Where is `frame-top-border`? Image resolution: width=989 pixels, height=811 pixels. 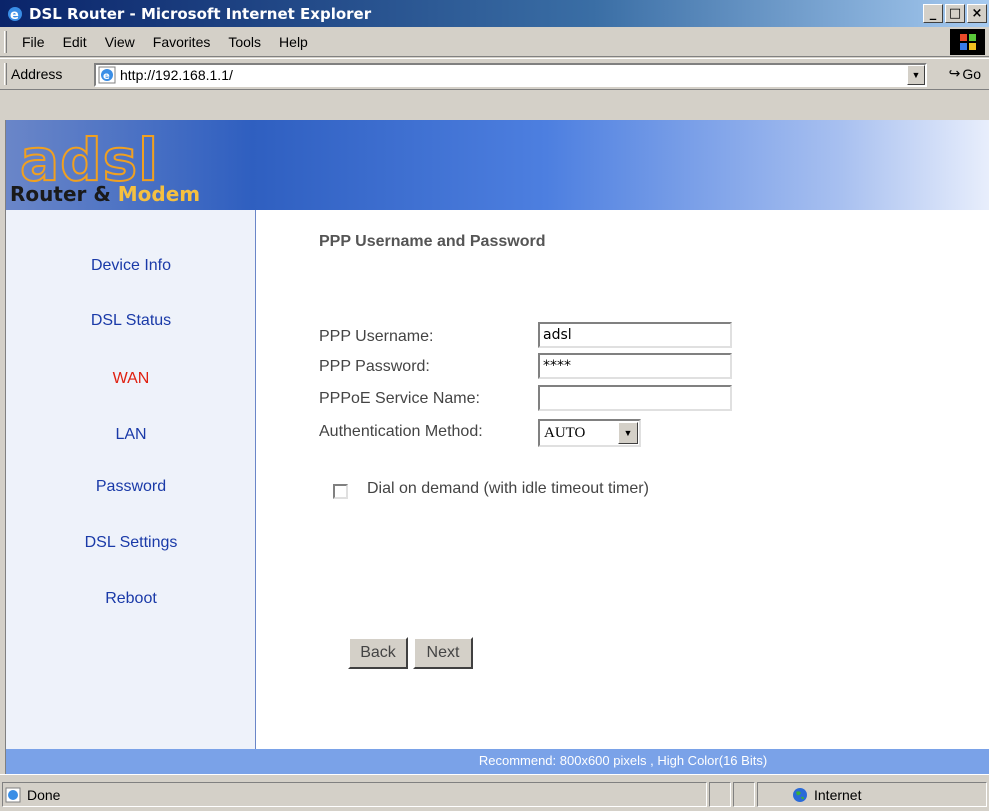 frame-top-border is located at coordinates (494, 105).